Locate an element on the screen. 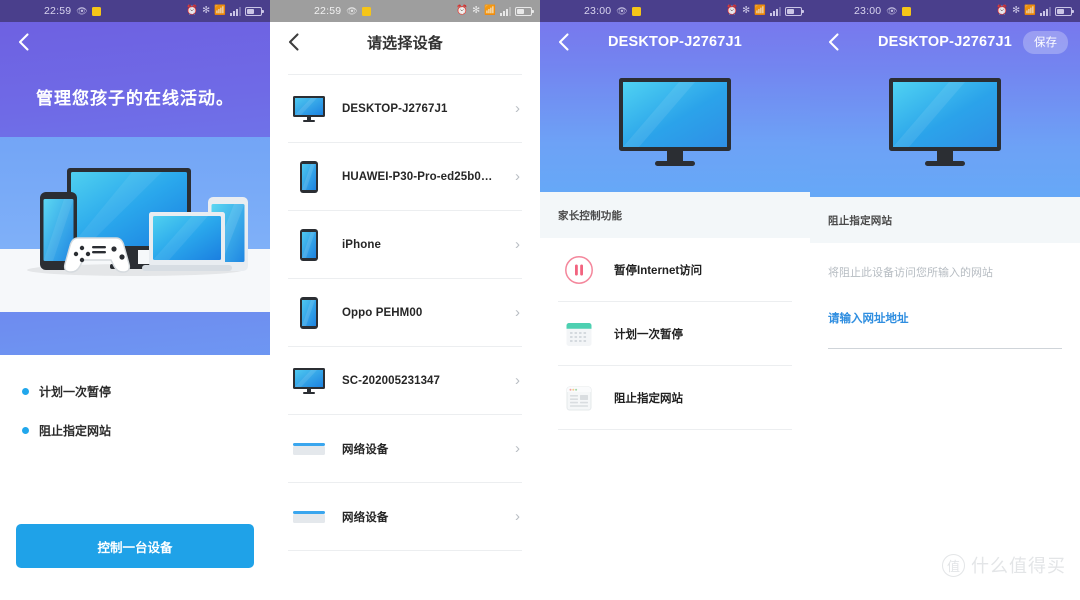 The width and height of the screenshot is (1080, 600). list-item-sc-202005231347: SC-202005231347 › is located at coordinates (405, 380).